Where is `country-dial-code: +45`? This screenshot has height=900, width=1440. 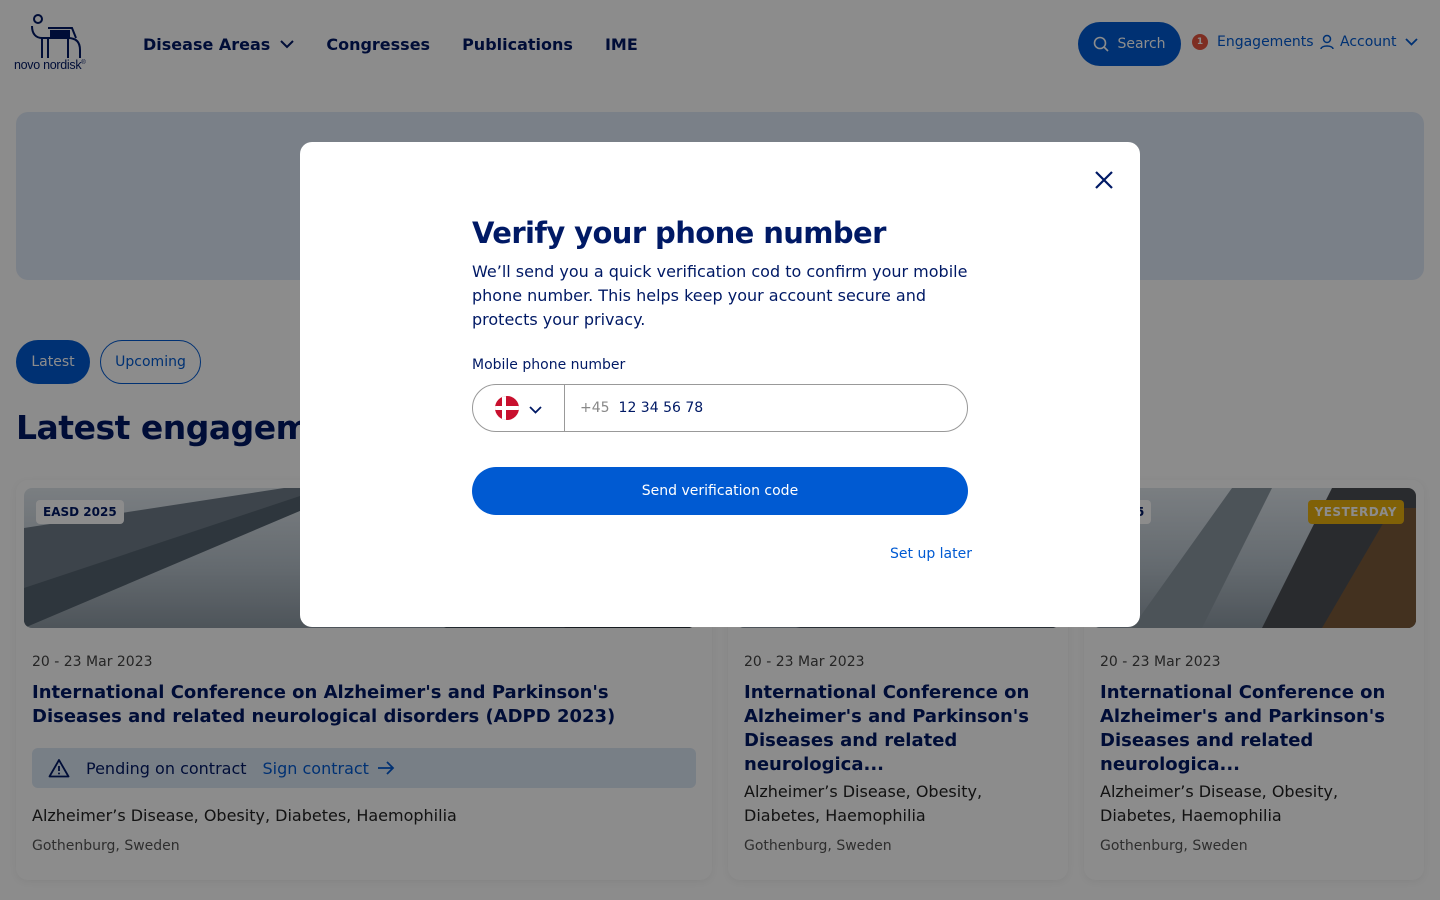 country-dial-code: +45 is located at coordinates (595, 408).